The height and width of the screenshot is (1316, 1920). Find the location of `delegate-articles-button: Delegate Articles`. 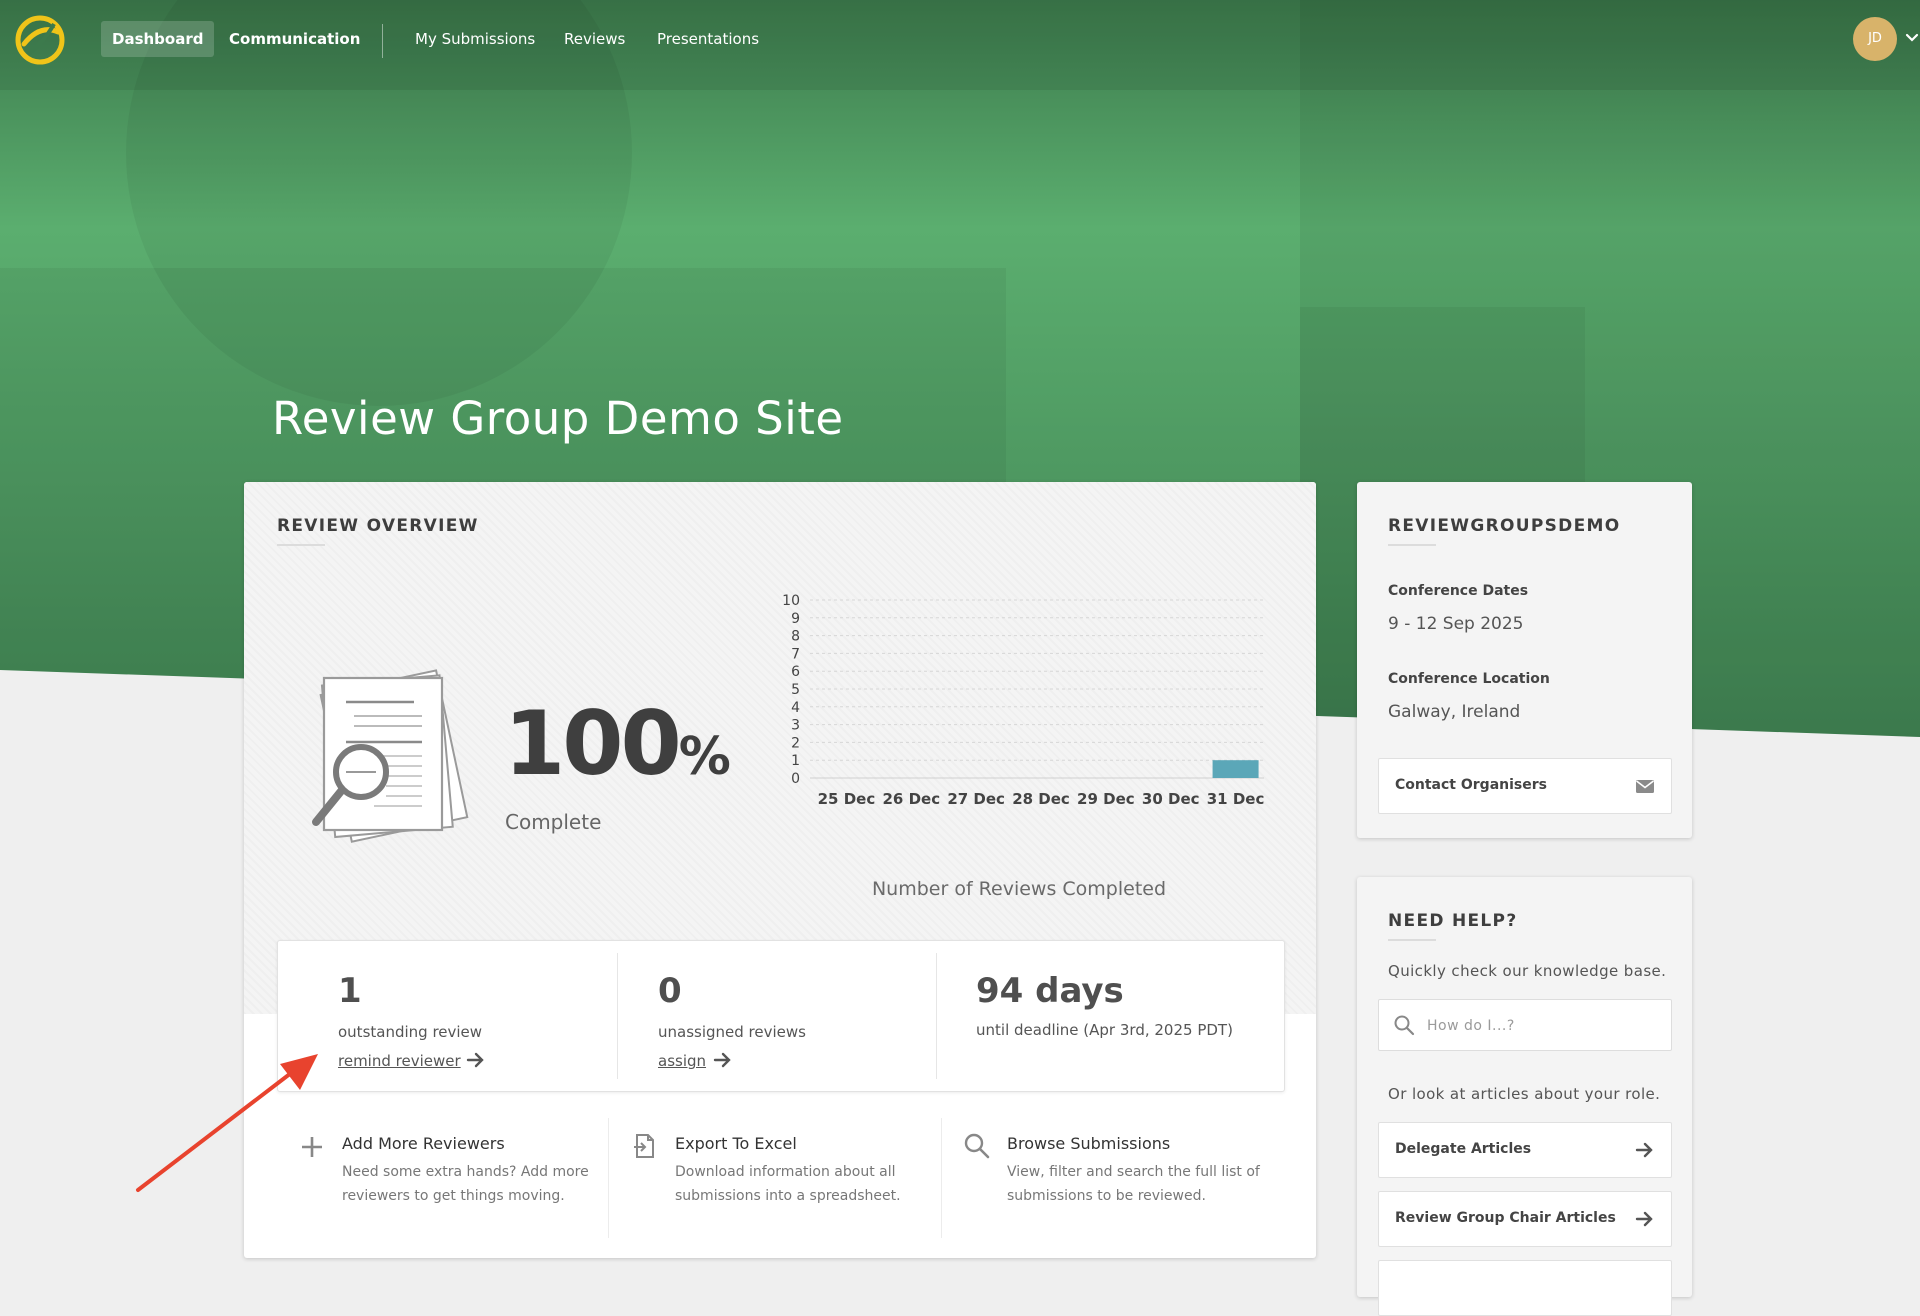

delegate-articles-button: Delegate Articles is located at coordinates (1525, 1150).